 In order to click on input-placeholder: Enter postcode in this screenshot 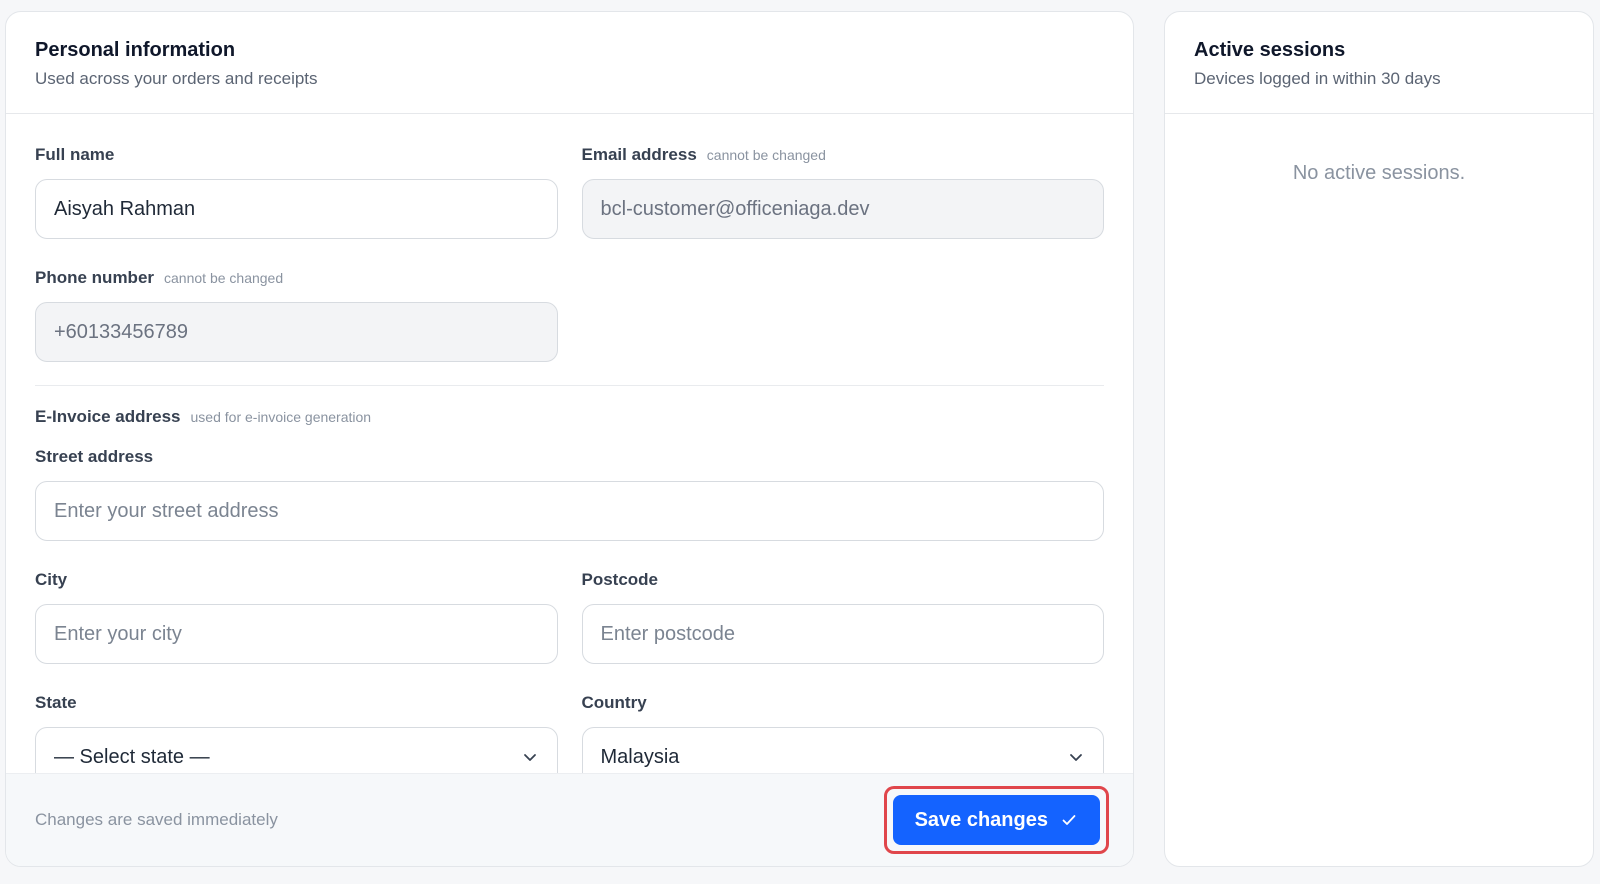, I will do `click(668, 633)`.